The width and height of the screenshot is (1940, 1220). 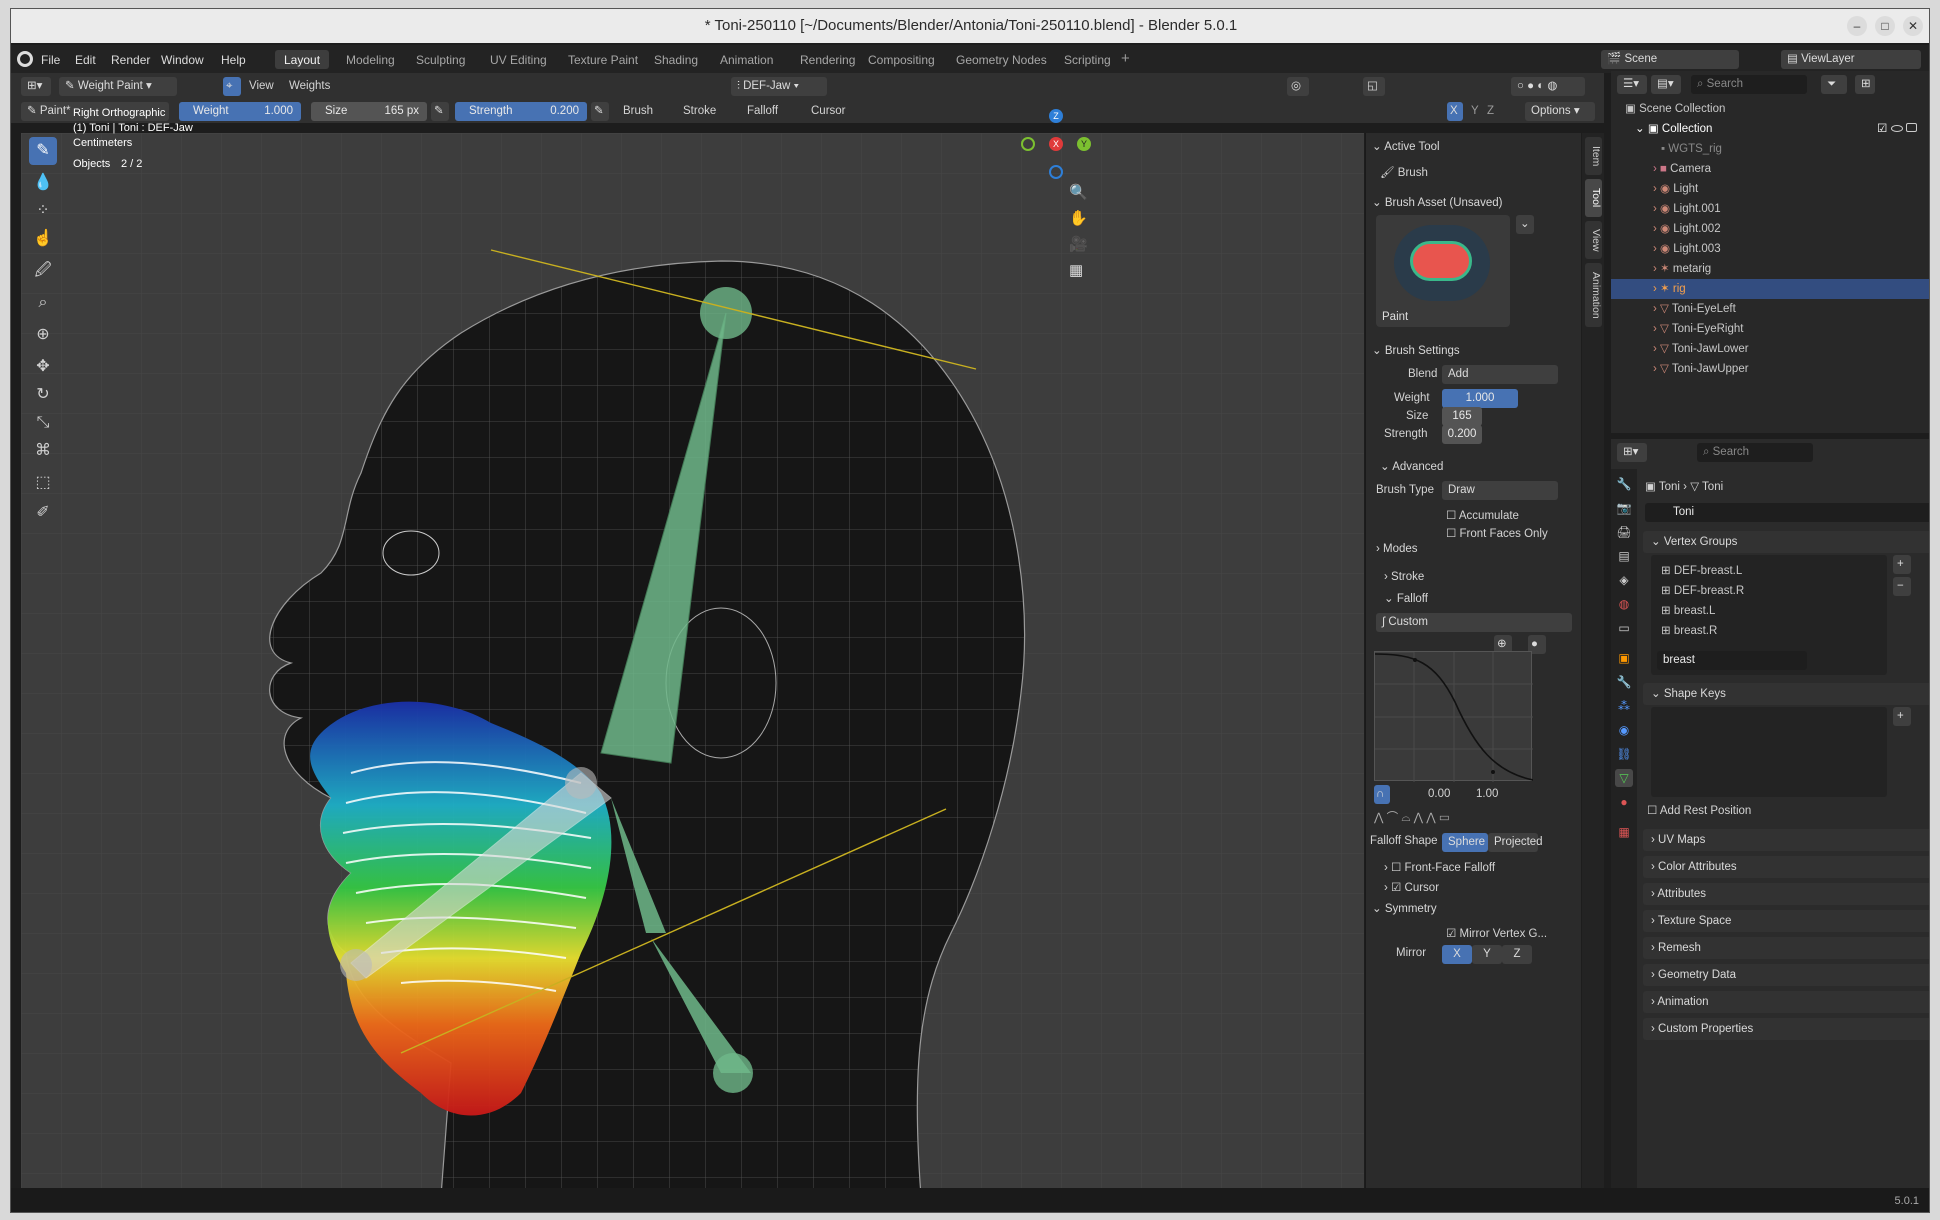 What do you see at coordinates (1624, 532) in the screenshot?
I see `output-tab-icon: 🖨` at bounding box center [1624, 532].